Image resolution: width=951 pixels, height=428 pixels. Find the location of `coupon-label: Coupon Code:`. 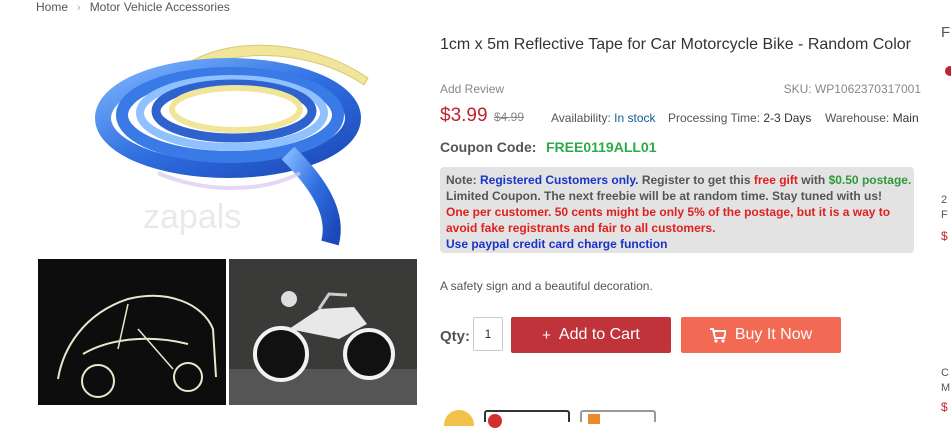

coupon-label: Coupon Code: is located at coordinates (488, 147).